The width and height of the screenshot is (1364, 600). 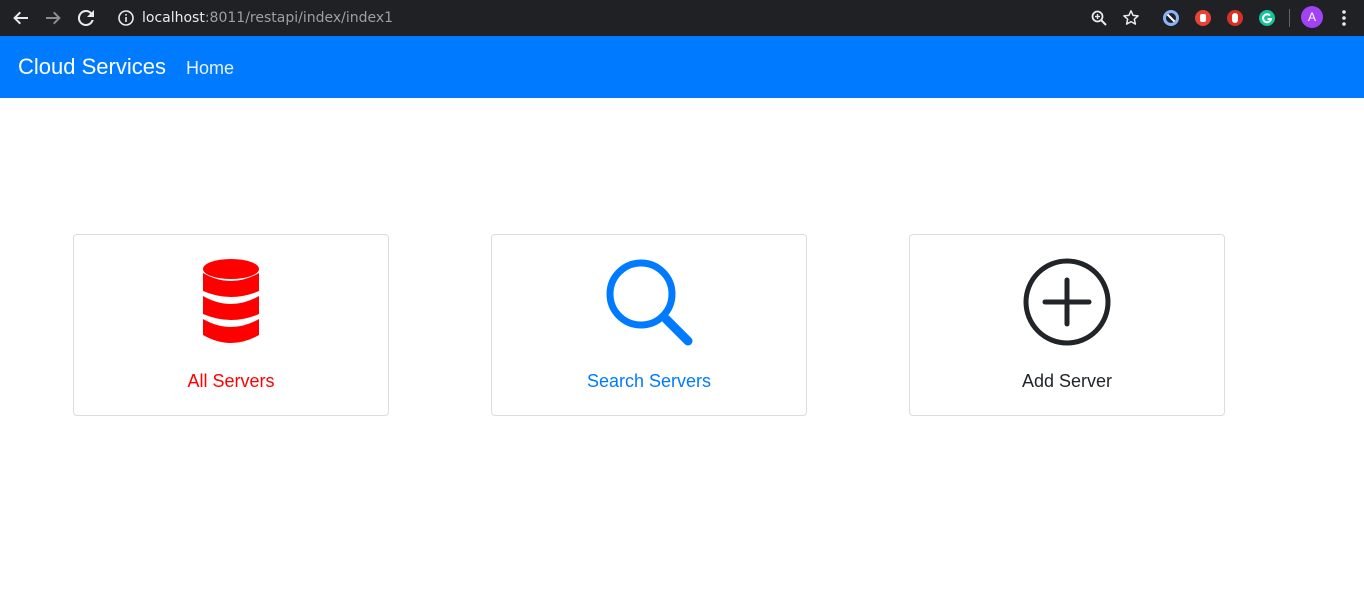 I want to click on avatar: A, so click(x=1312, y=17).